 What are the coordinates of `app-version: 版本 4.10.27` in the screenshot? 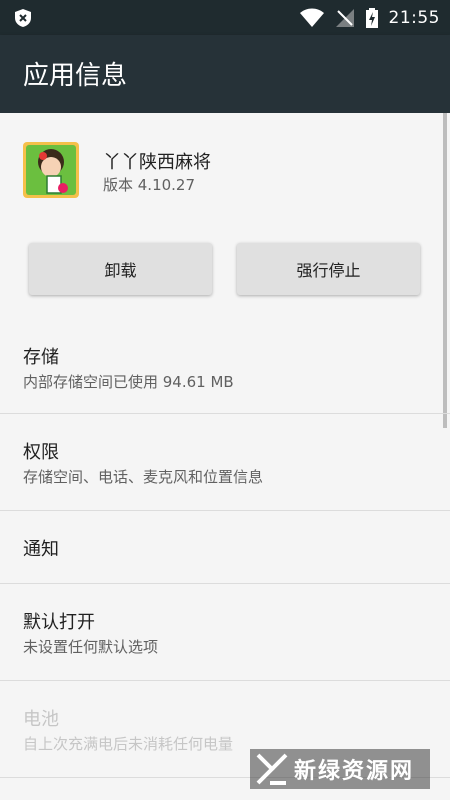 It's located at (149, 185).